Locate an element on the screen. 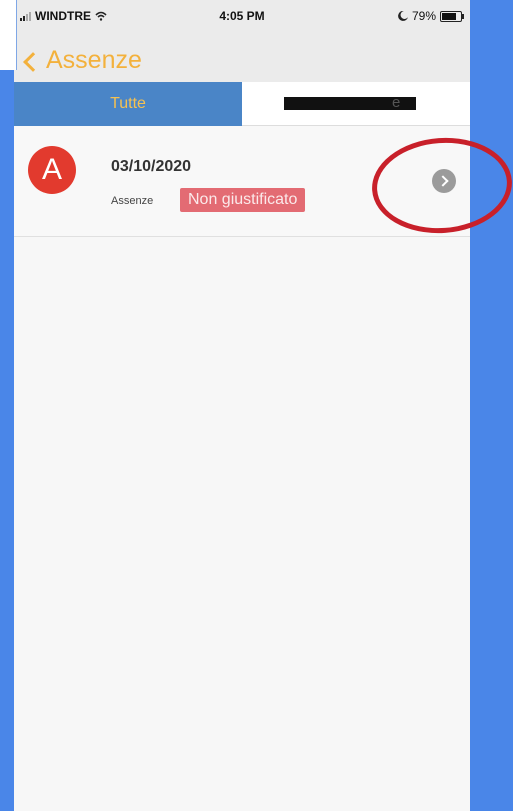  frame-left is located at coordinates (7, 405).